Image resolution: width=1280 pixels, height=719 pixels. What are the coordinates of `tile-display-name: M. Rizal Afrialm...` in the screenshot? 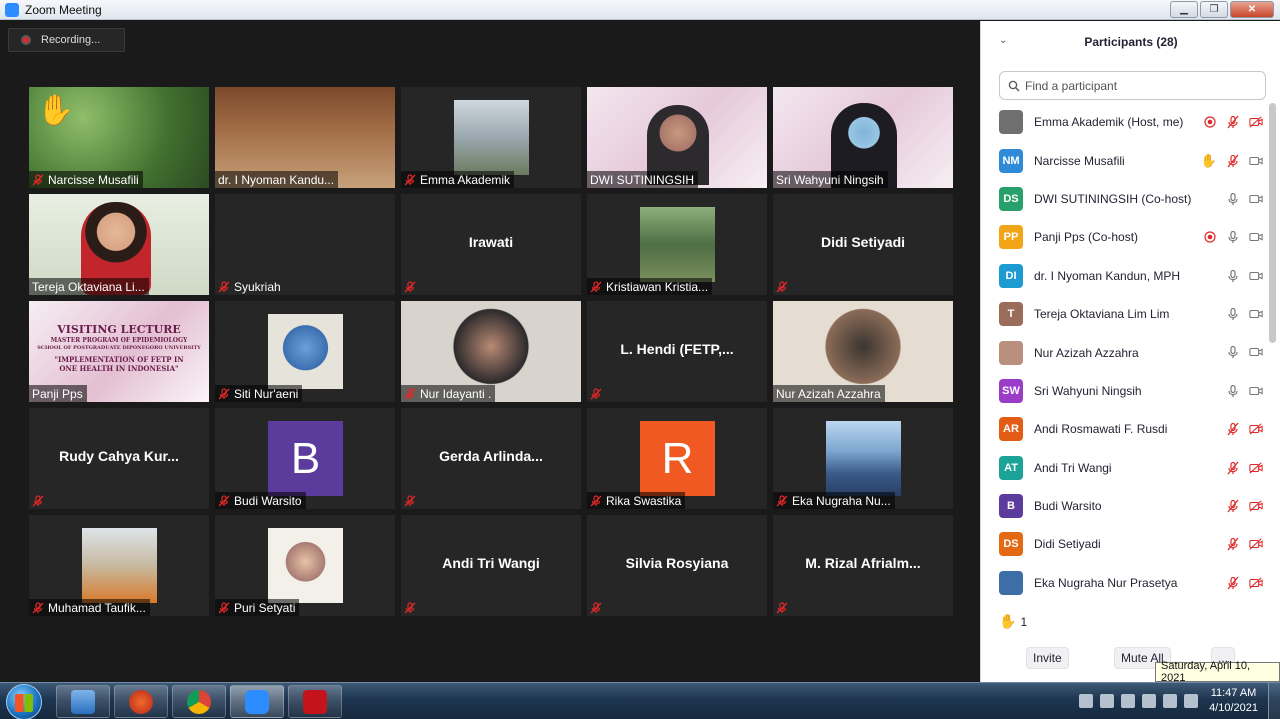 It's located at (863, 563).